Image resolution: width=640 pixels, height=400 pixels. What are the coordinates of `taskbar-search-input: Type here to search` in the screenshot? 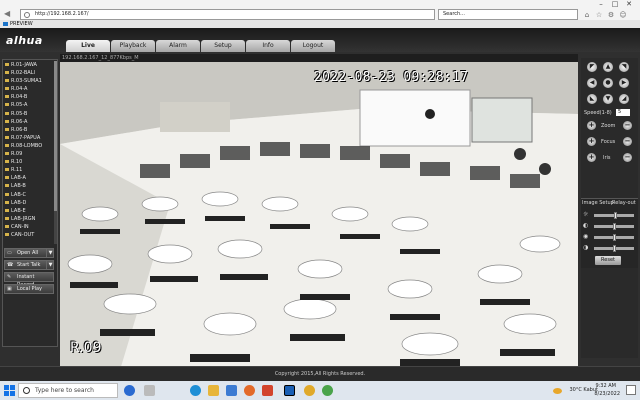 It's located at (68, 390).